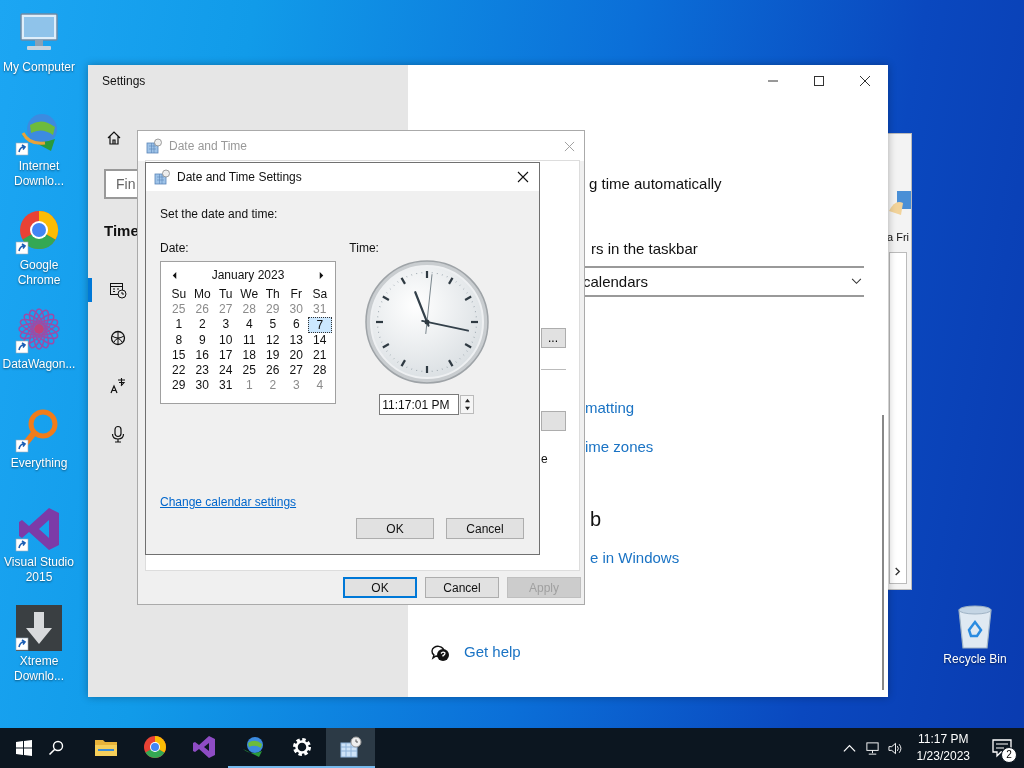 This screenshot has width=1024, height=768. Describe the element at coordinates (1002, 748) in the screenshot. I see `notification-icon` at that location.